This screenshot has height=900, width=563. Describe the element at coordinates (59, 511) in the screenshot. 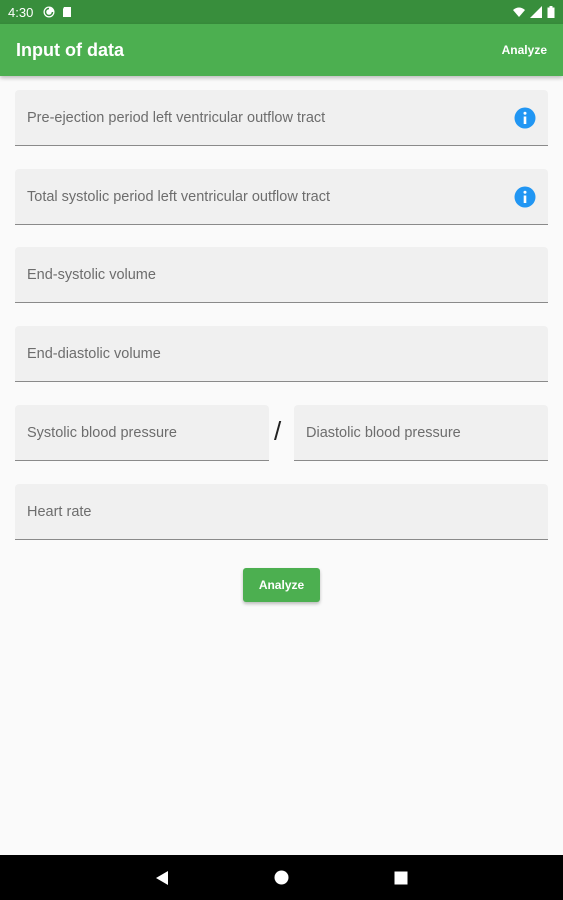

I see `field-label: Heart rate` at that location.